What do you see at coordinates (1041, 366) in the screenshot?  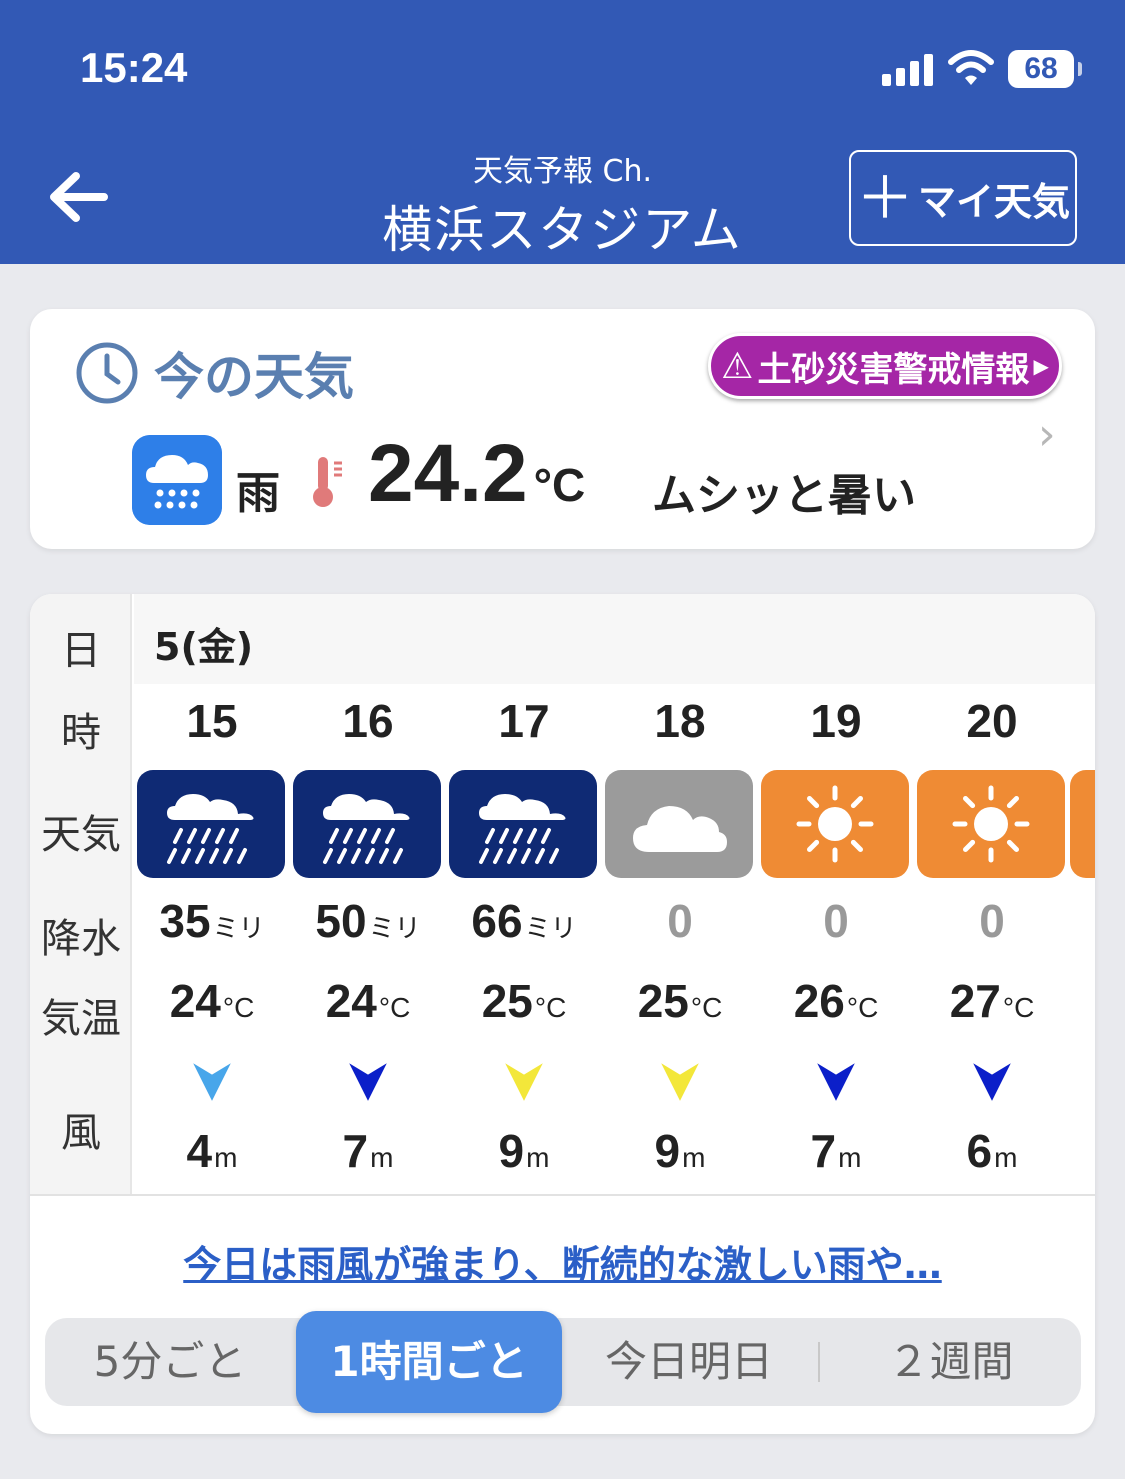 I see `play-arrow-icon: ▶` at bounding box center [1041, 366].